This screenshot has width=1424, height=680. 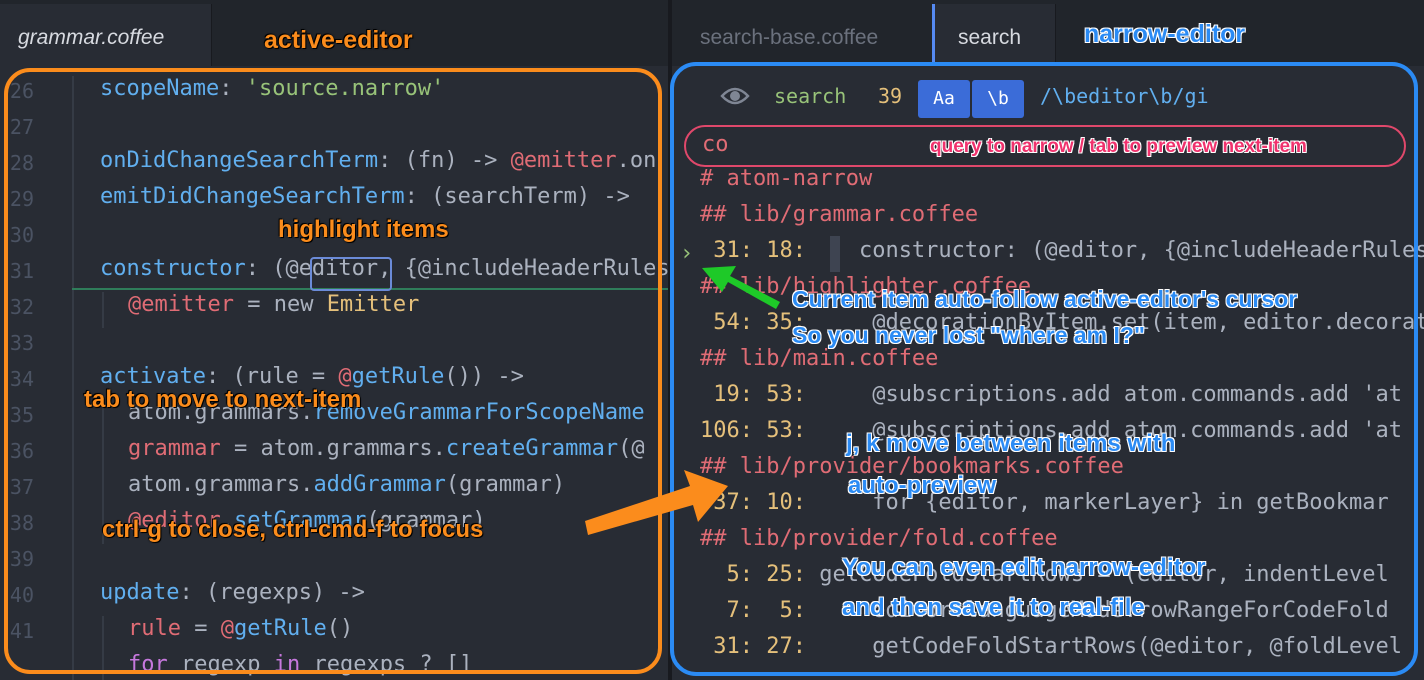 What do you see at coordinates (21, 343) in the screenshot?
I see `line-number: 33` at bounding box center [21, 343].